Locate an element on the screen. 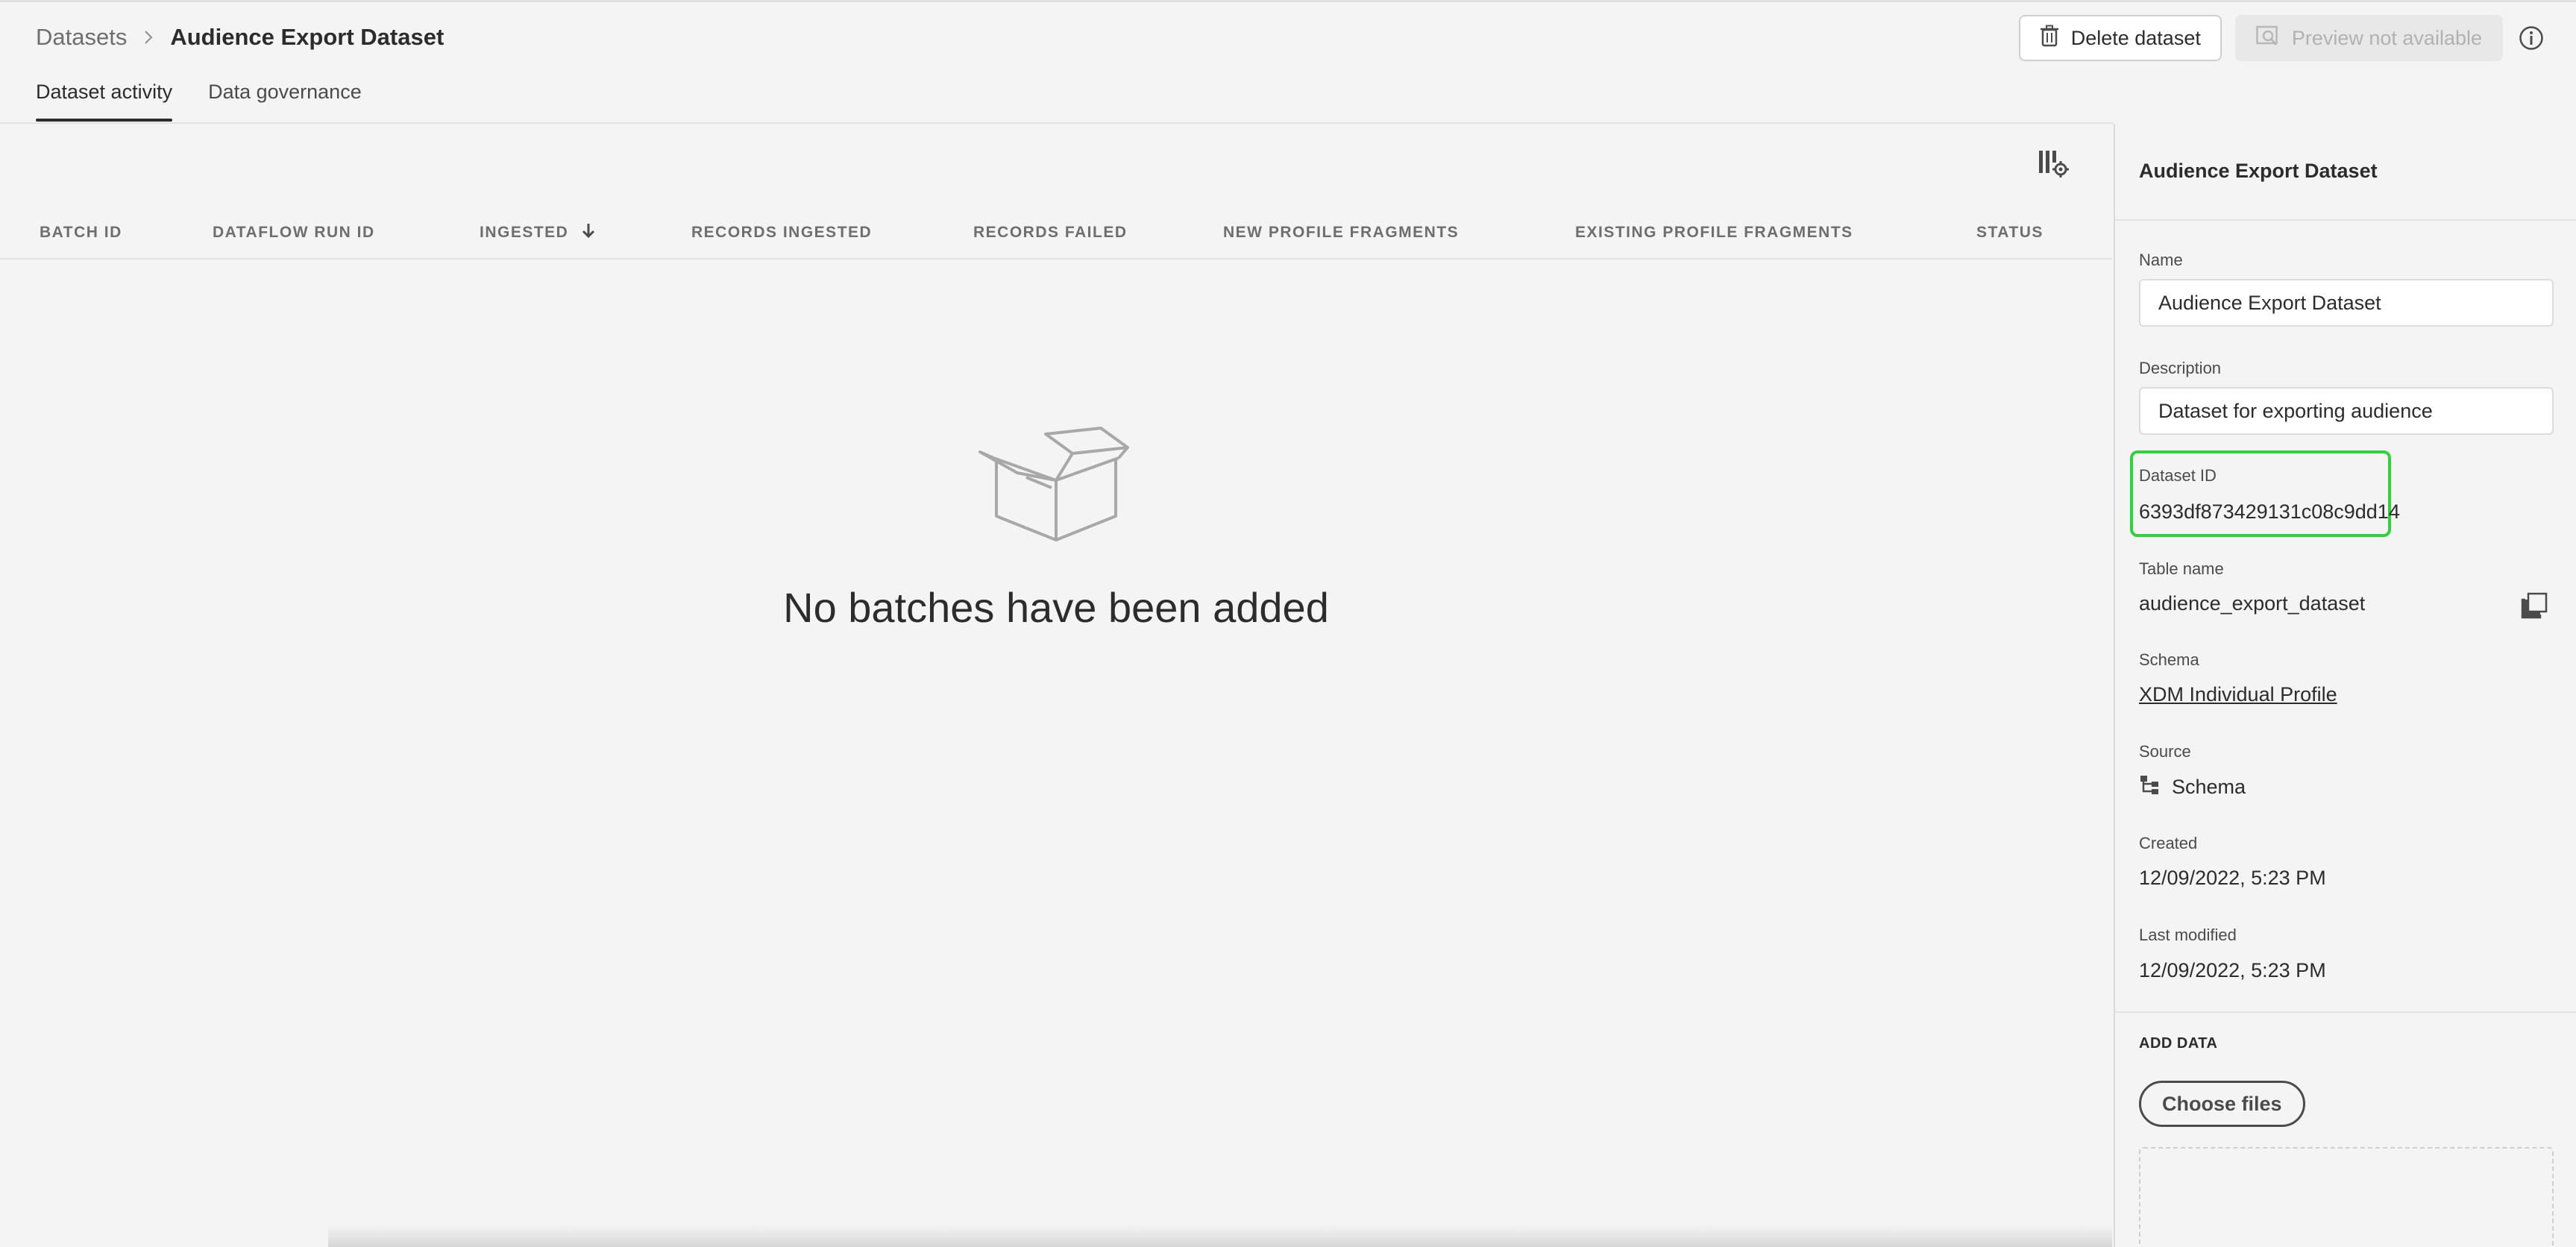 Image resolution: width=2576 pixels, height=1247 pixels. copy-icon is located at coordinates (2535, 605).